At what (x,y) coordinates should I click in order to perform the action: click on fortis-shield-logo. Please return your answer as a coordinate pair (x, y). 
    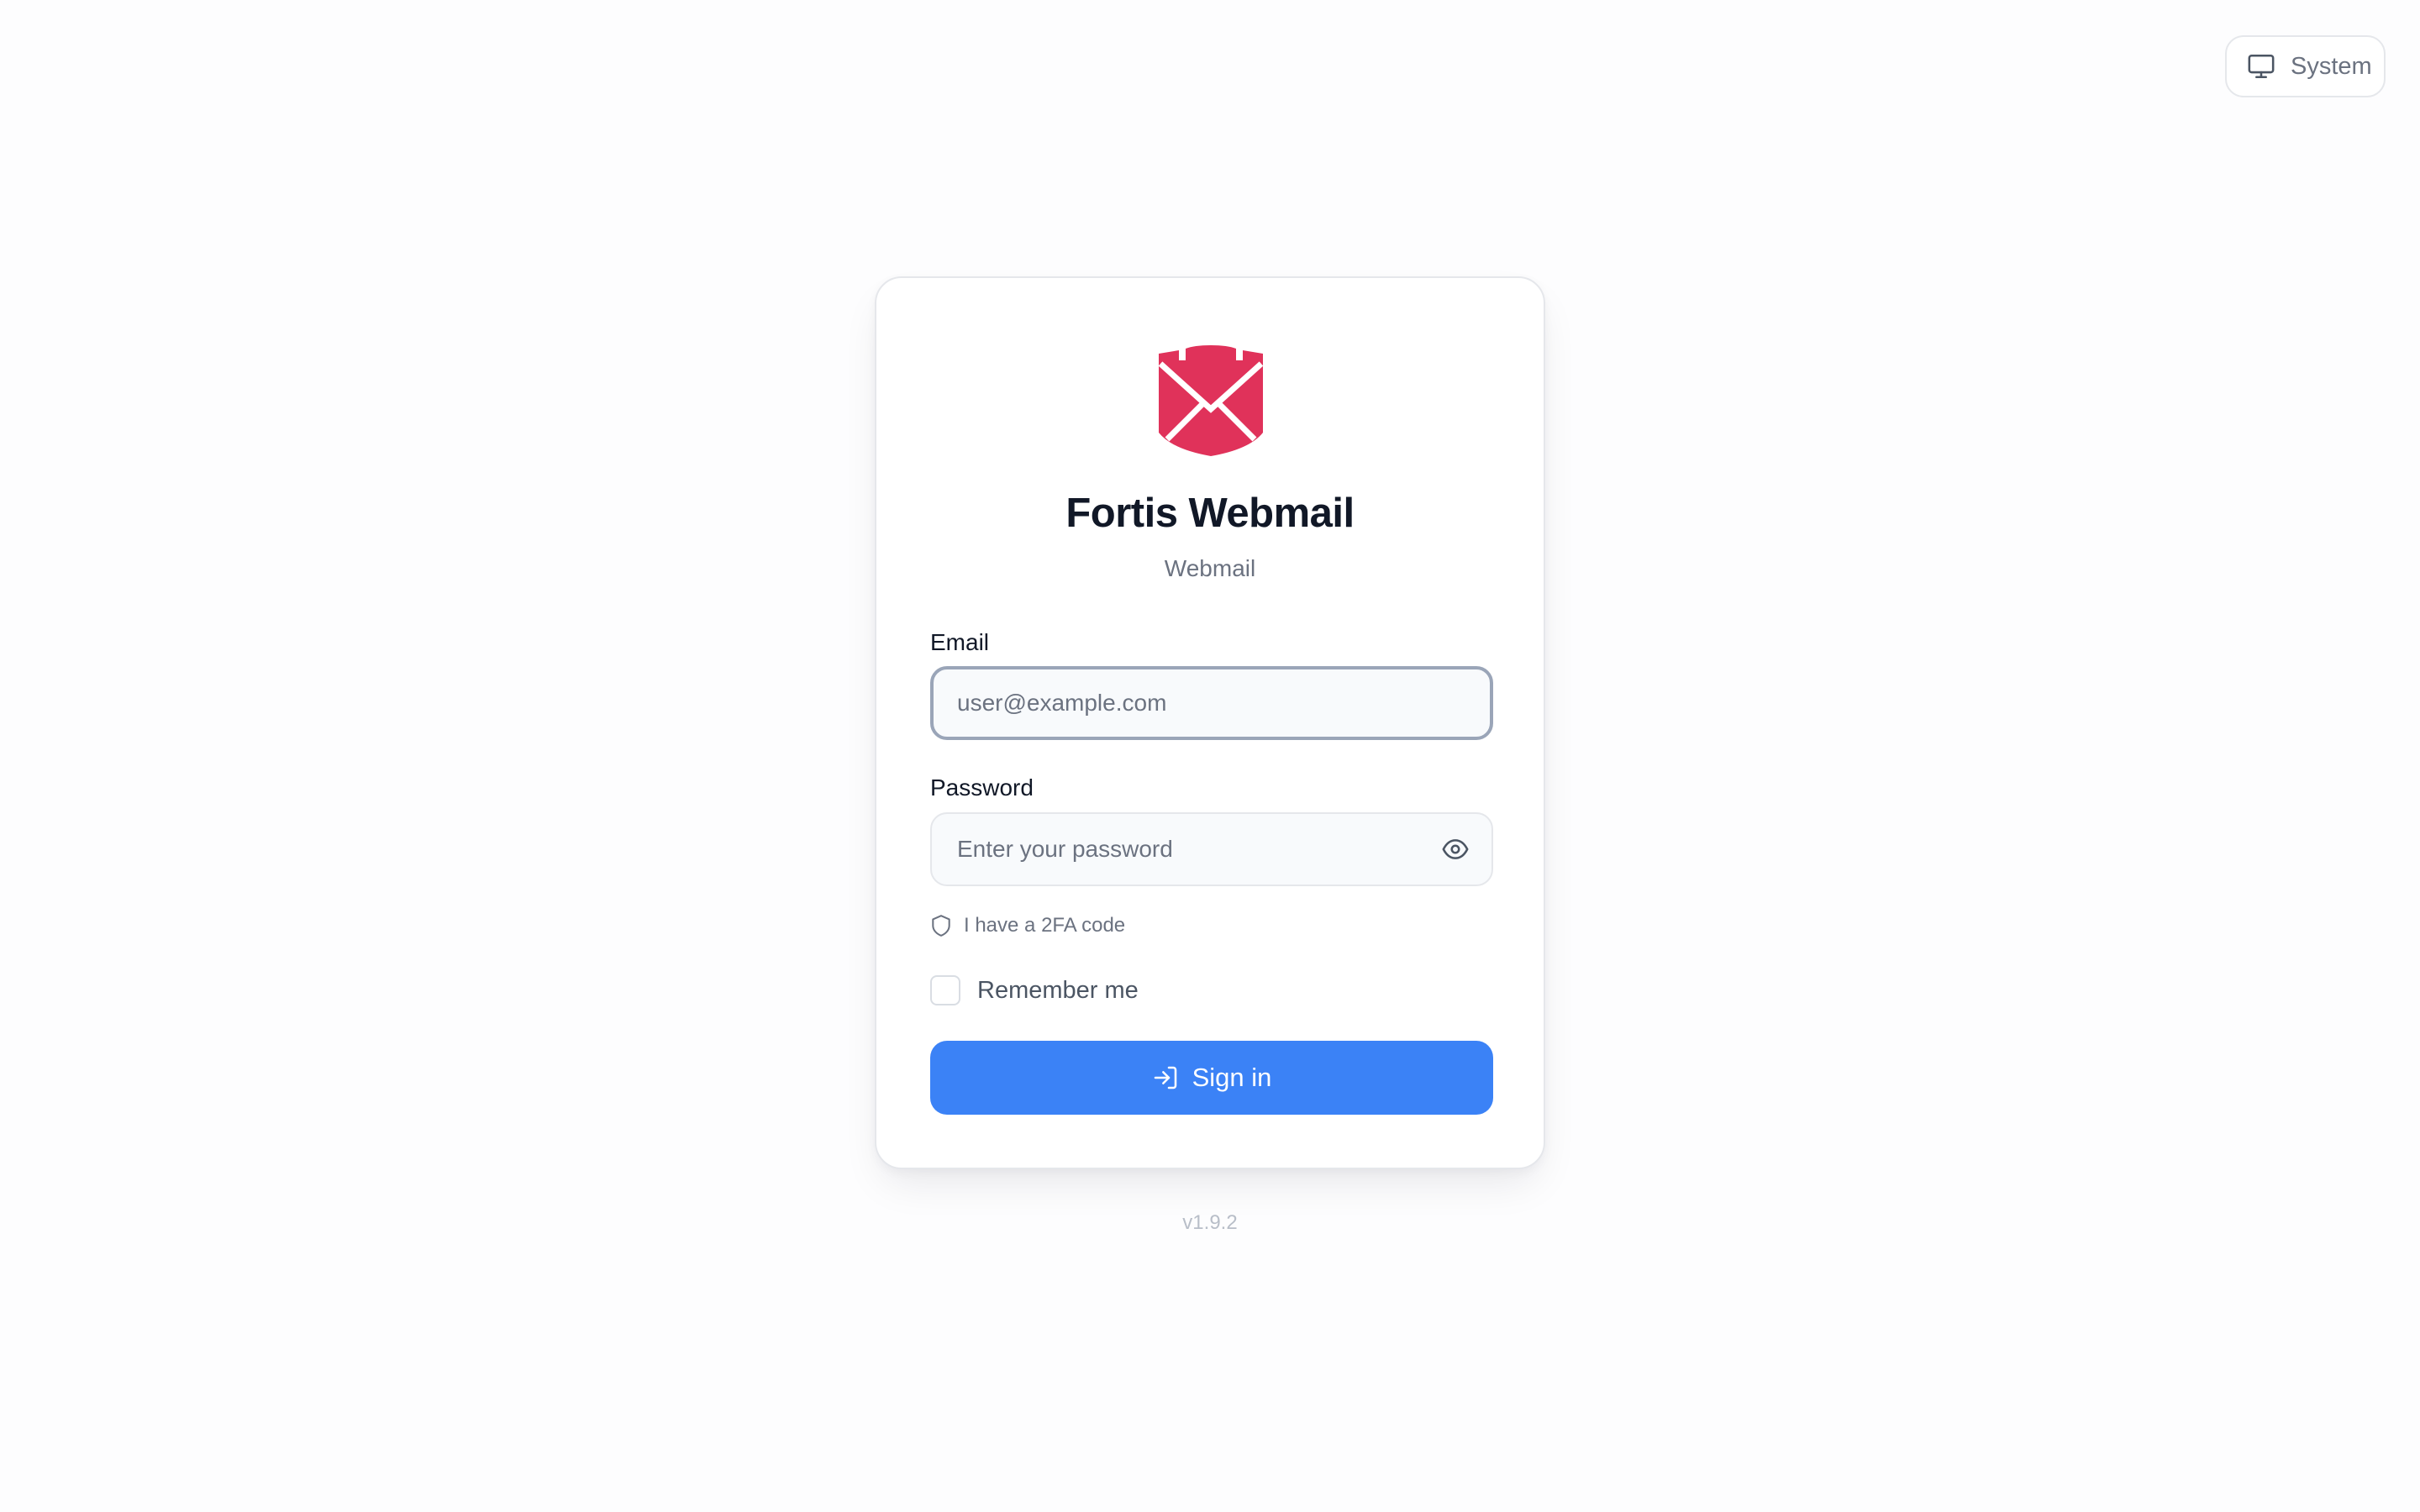
    Looking at the image, I should click on (1211, 400).